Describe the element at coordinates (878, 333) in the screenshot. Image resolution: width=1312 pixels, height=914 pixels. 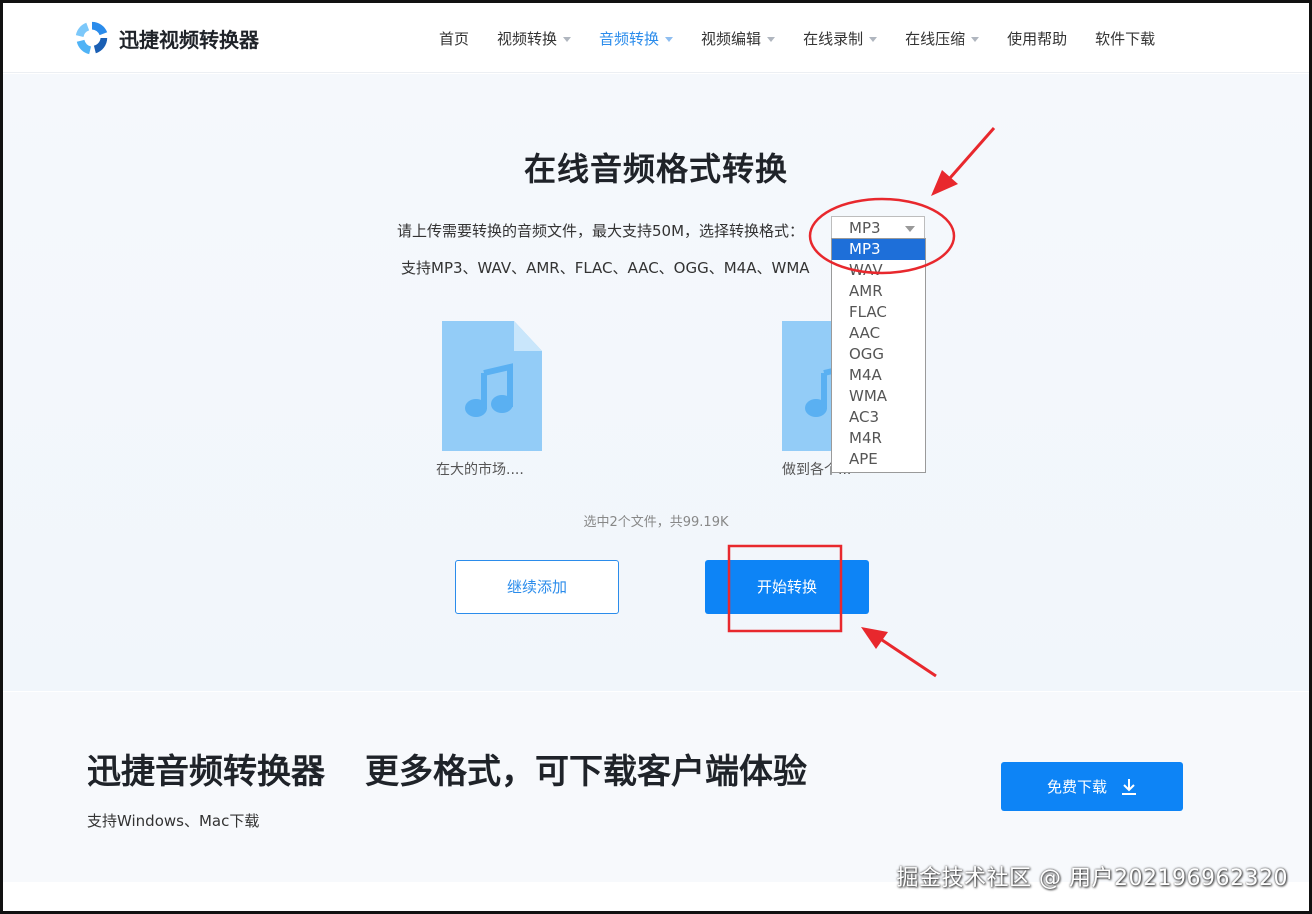
I see `format-option-aac: AAC` at that location.